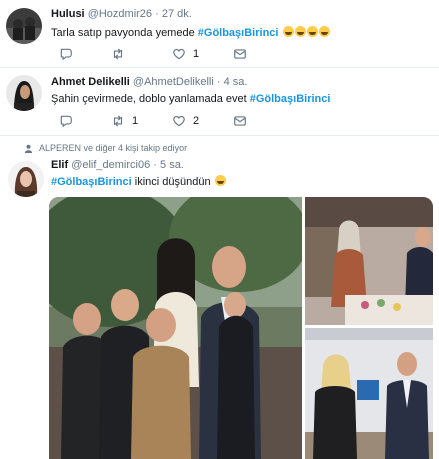  What do you see at coordinates (220, 180) in the screenshot?
I see `grimacing-emoji` at bounding box center [220, 180].